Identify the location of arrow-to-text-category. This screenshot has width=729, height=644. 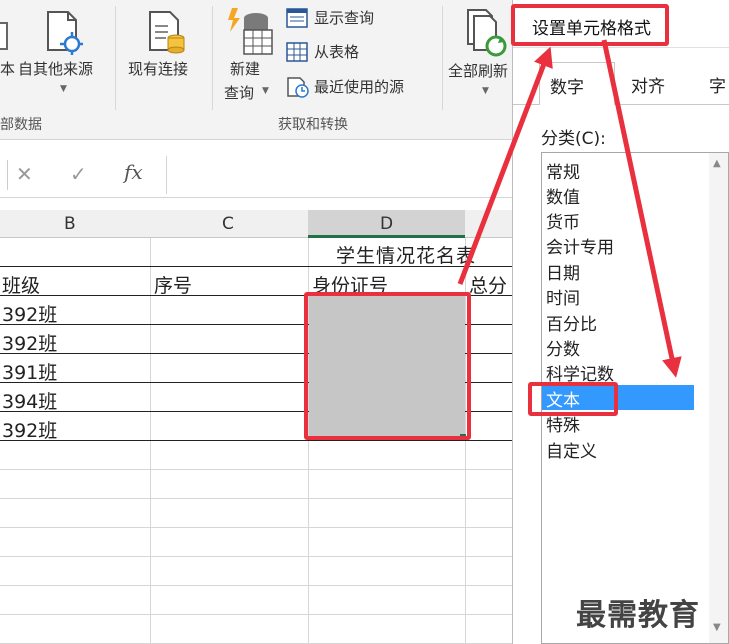
(641, 208).